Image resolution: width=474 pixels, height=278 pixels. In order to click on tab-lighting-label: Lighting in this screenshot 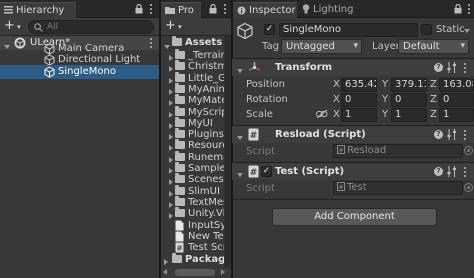, I will do `click(333, 9)`.